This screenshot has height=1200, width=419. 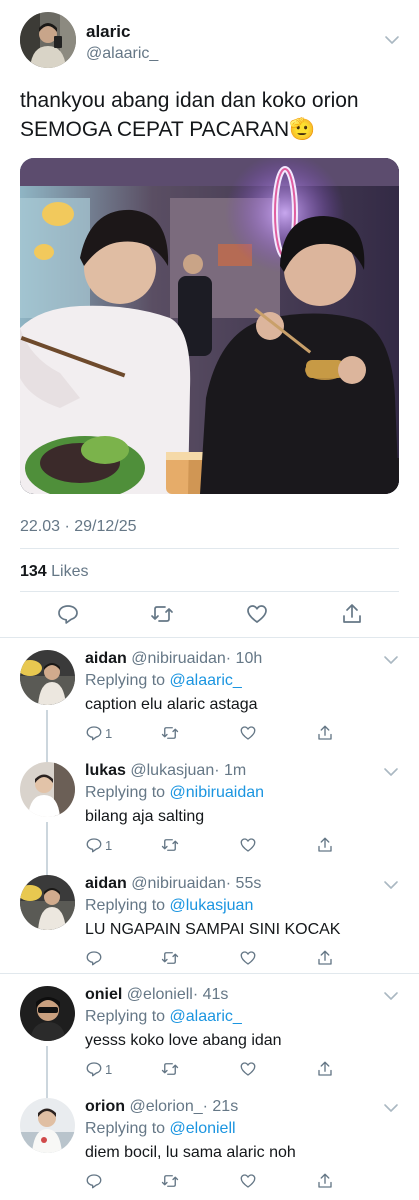 I want to click on likes-count: 134 Likes, so click(x=54, y=572).